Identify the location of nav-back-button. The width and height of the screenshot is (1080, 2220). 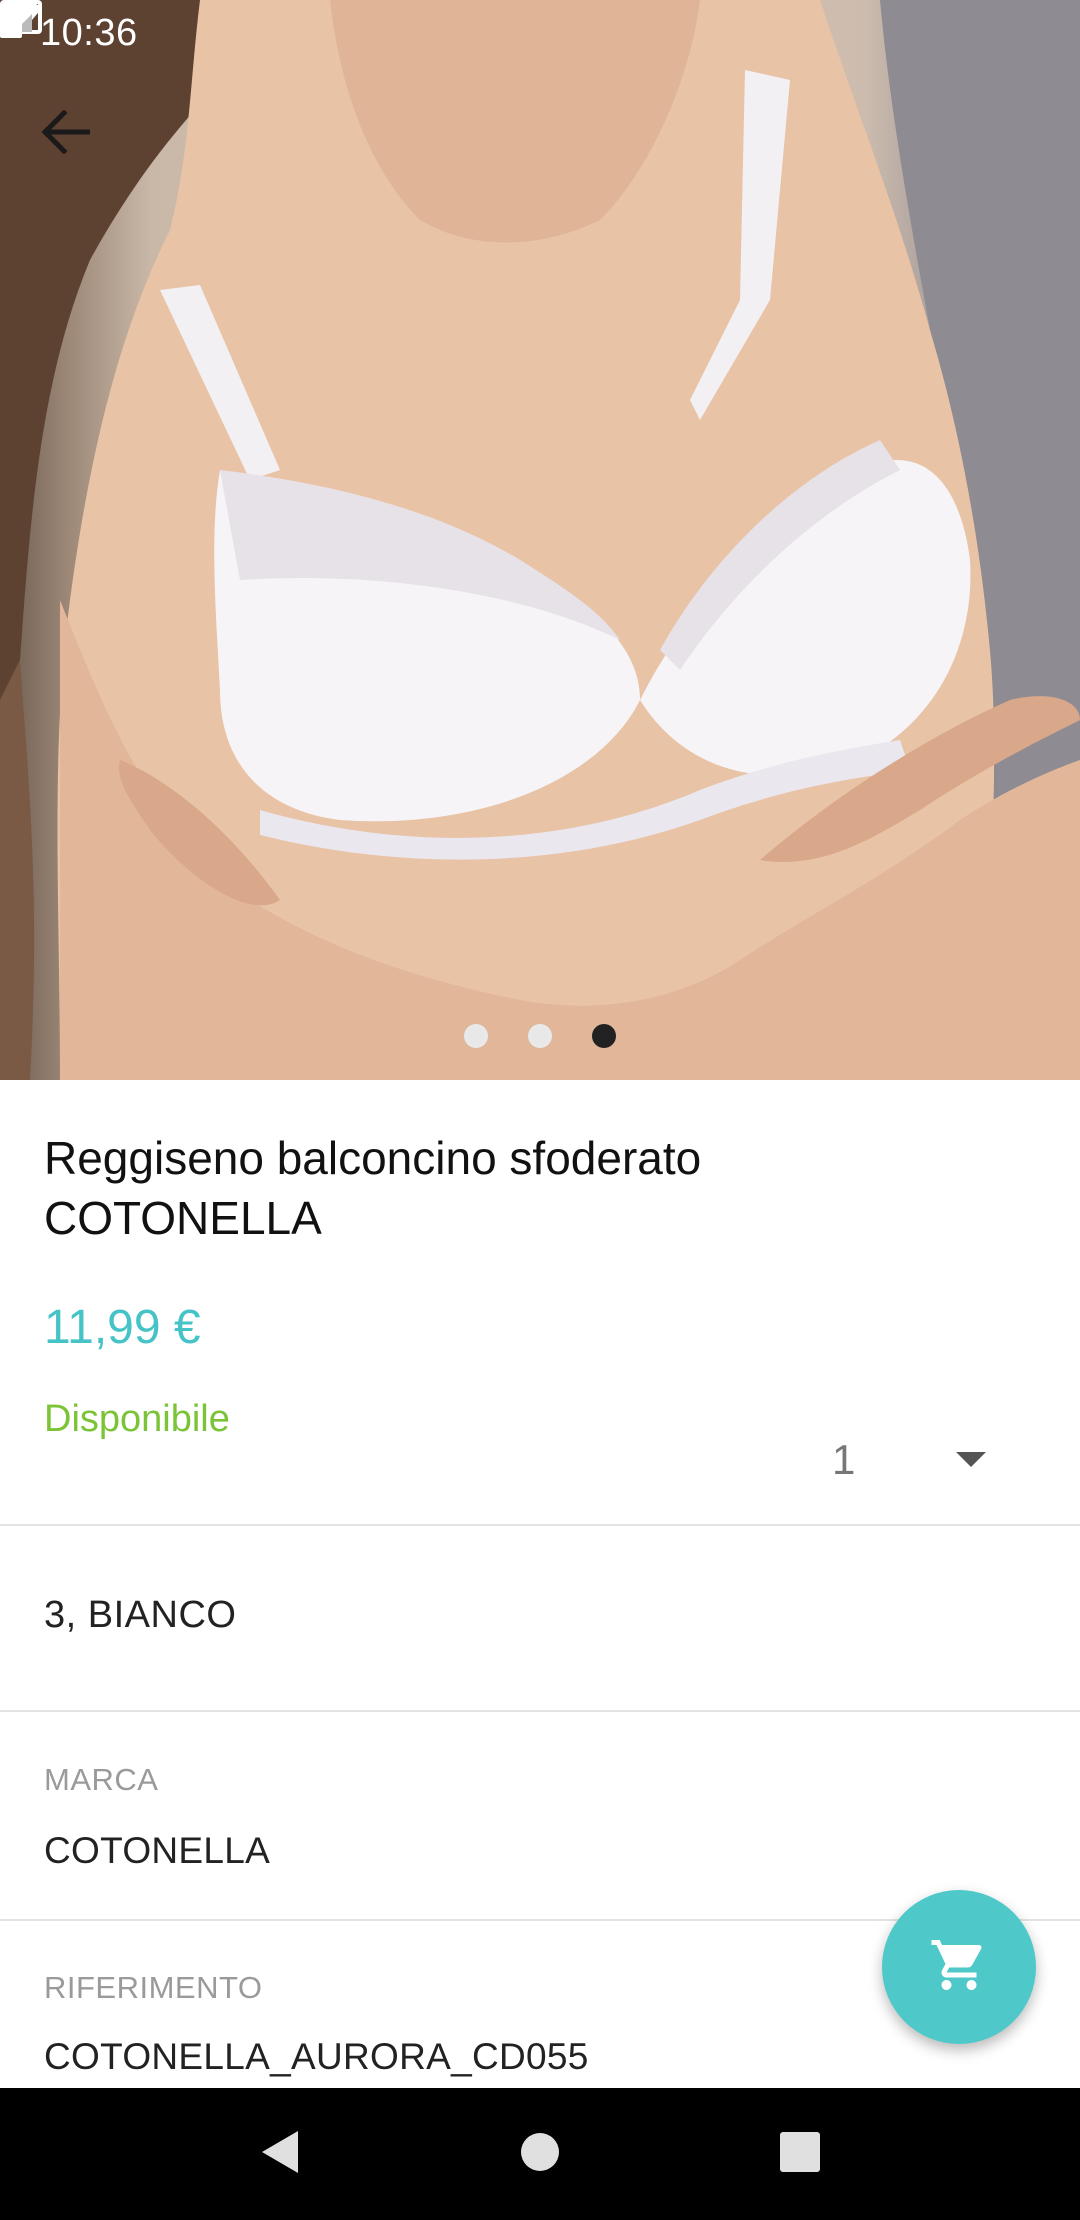
(280, 2154).